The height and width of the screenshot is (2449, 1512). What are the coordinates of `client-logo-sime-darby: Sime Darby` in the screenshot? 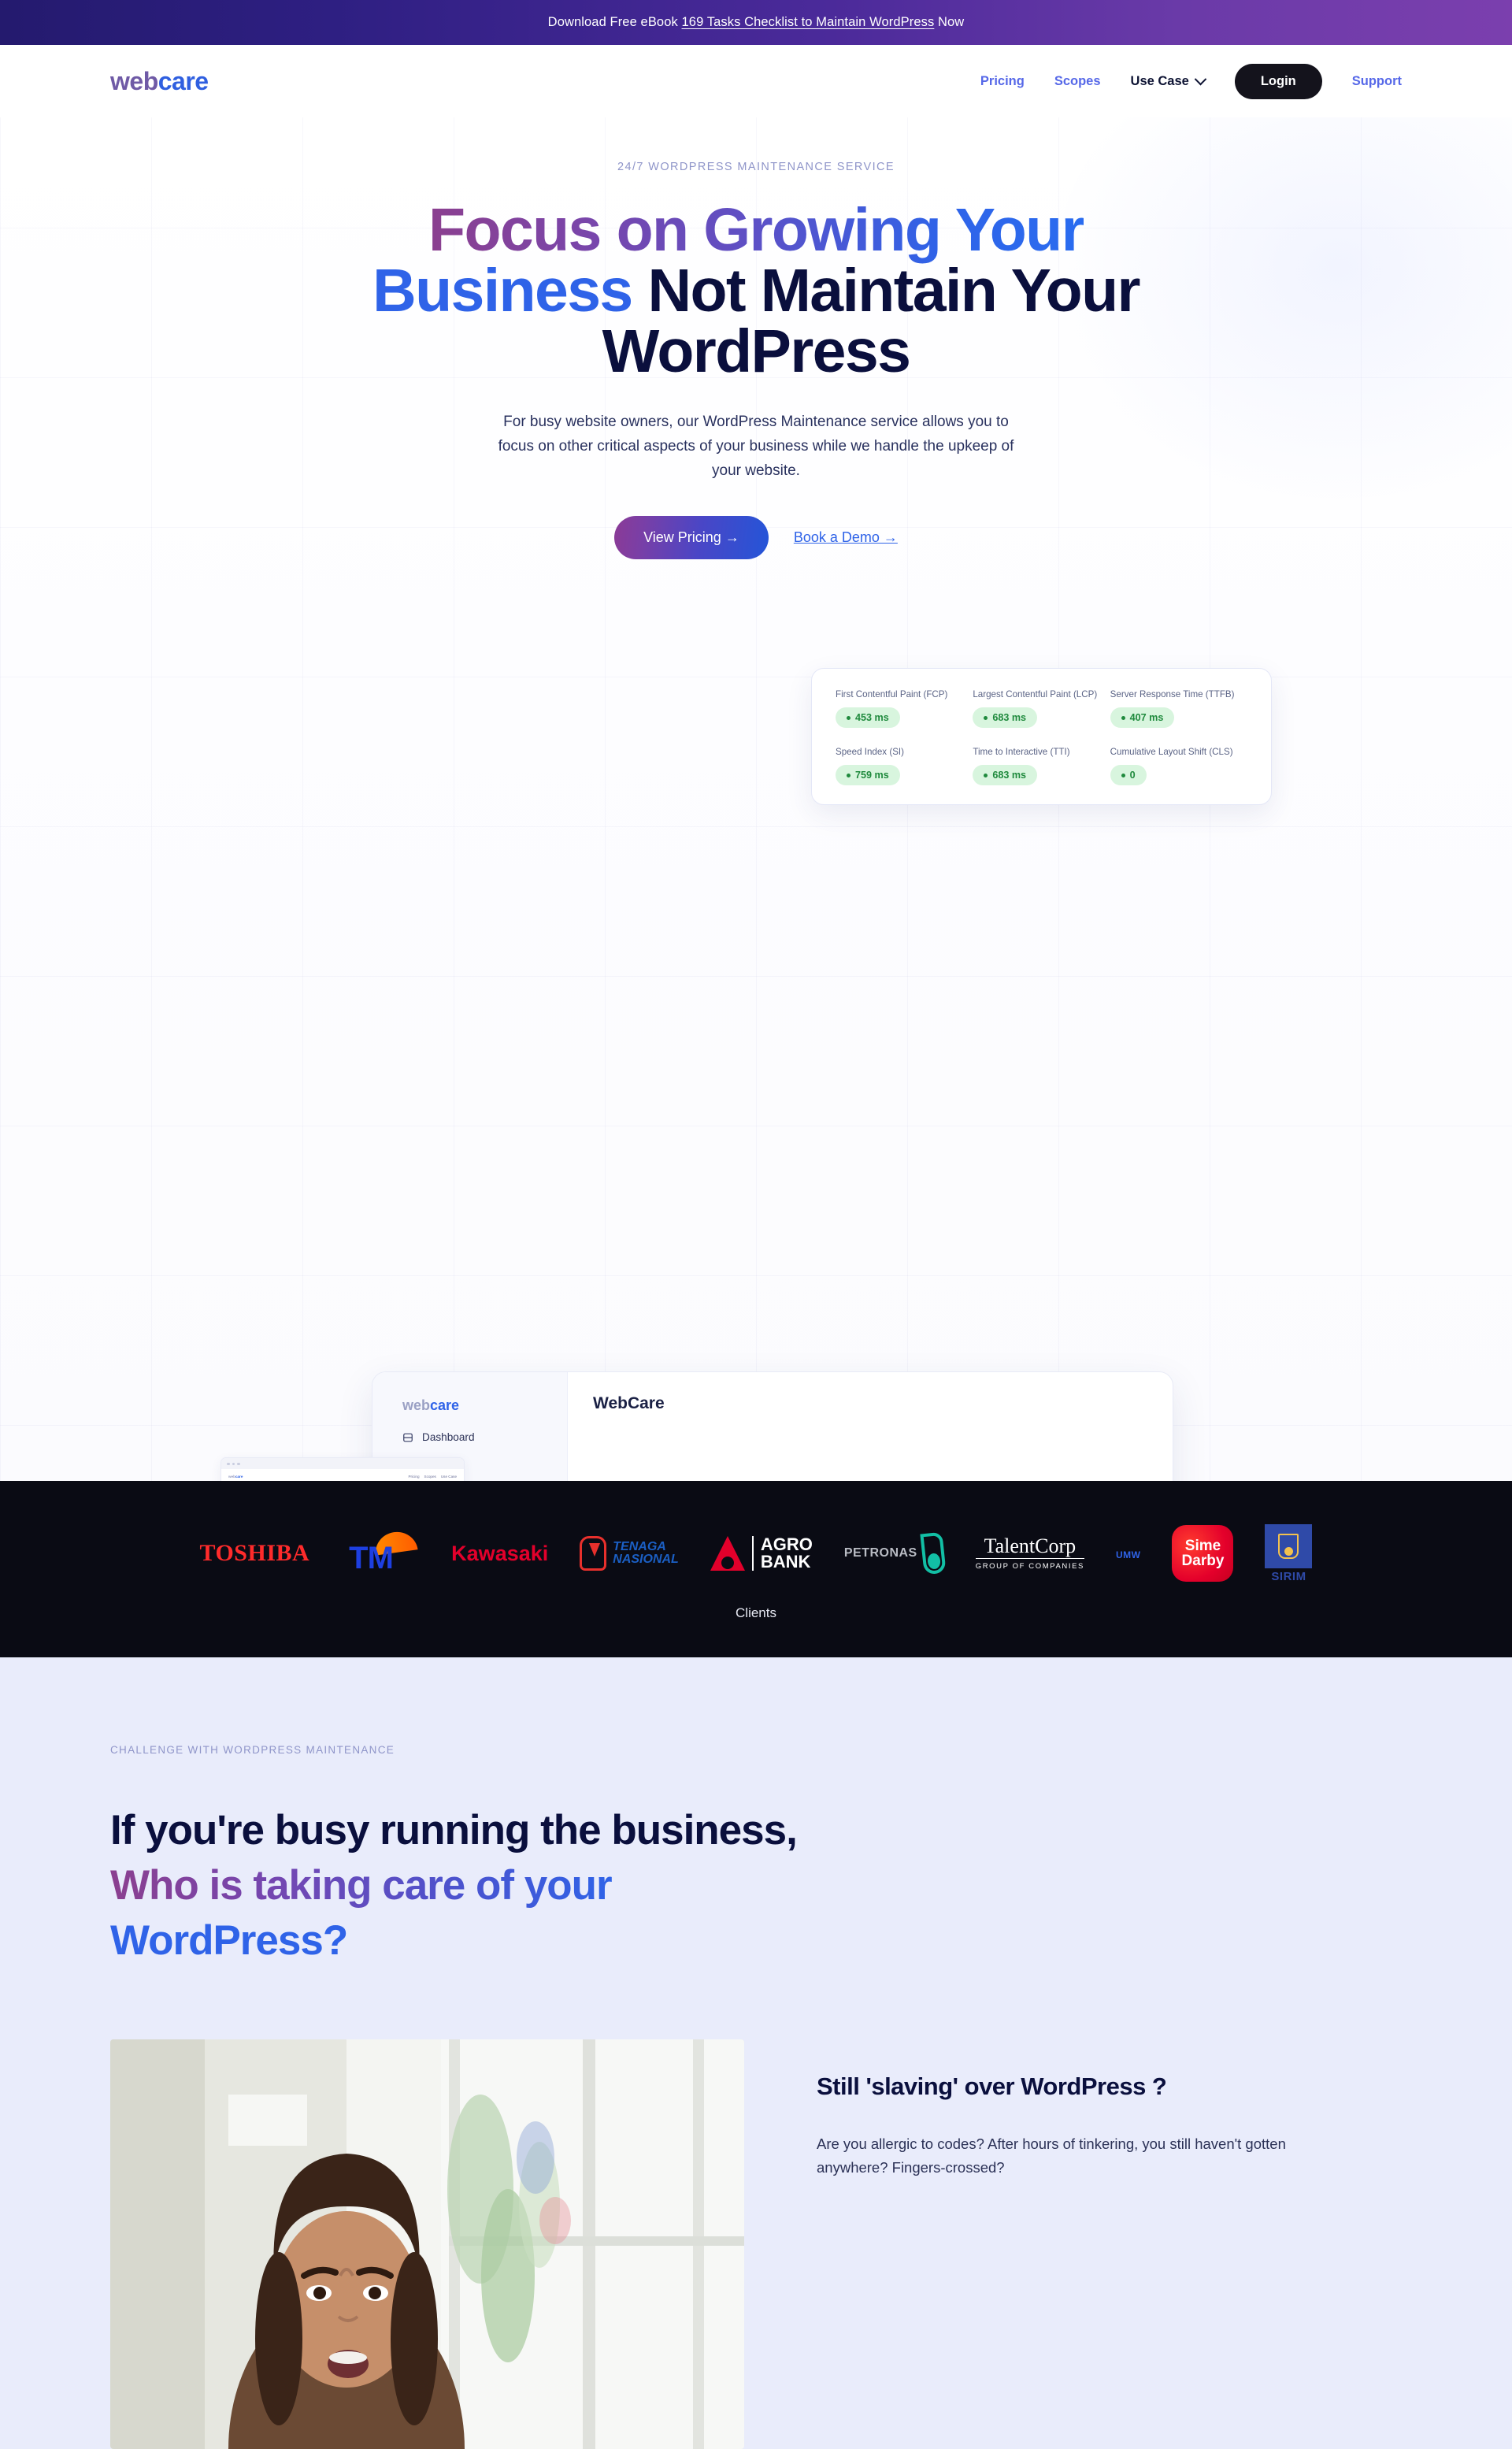 It's located at (1203, 1554).